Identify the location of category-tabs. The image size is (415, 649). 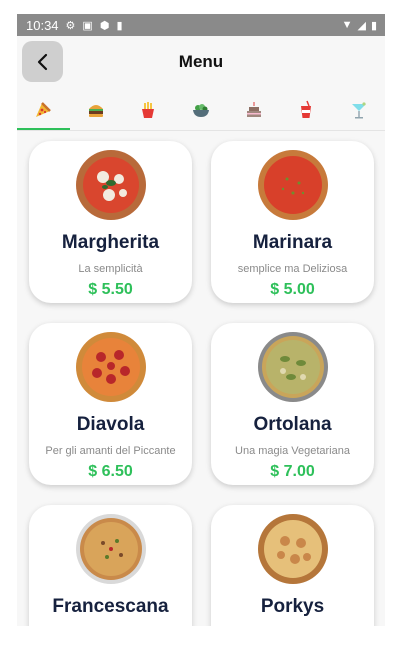
(201, 110).